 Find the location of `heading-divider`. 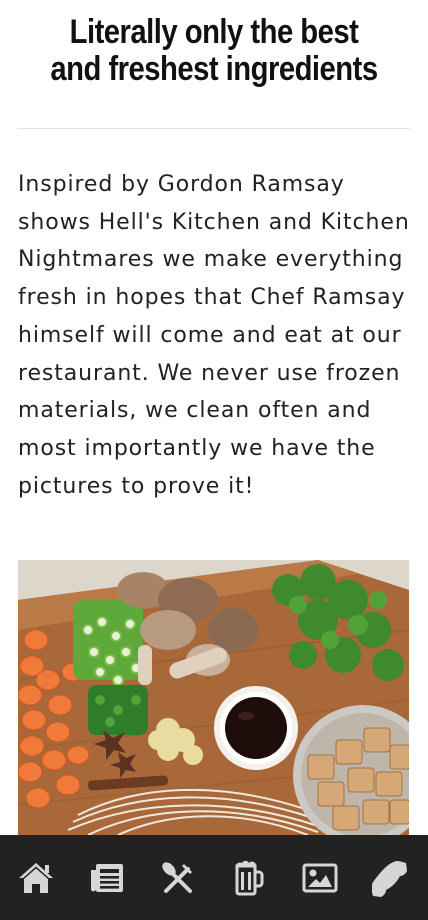

heading-divider is located at coordinates (214, 128).